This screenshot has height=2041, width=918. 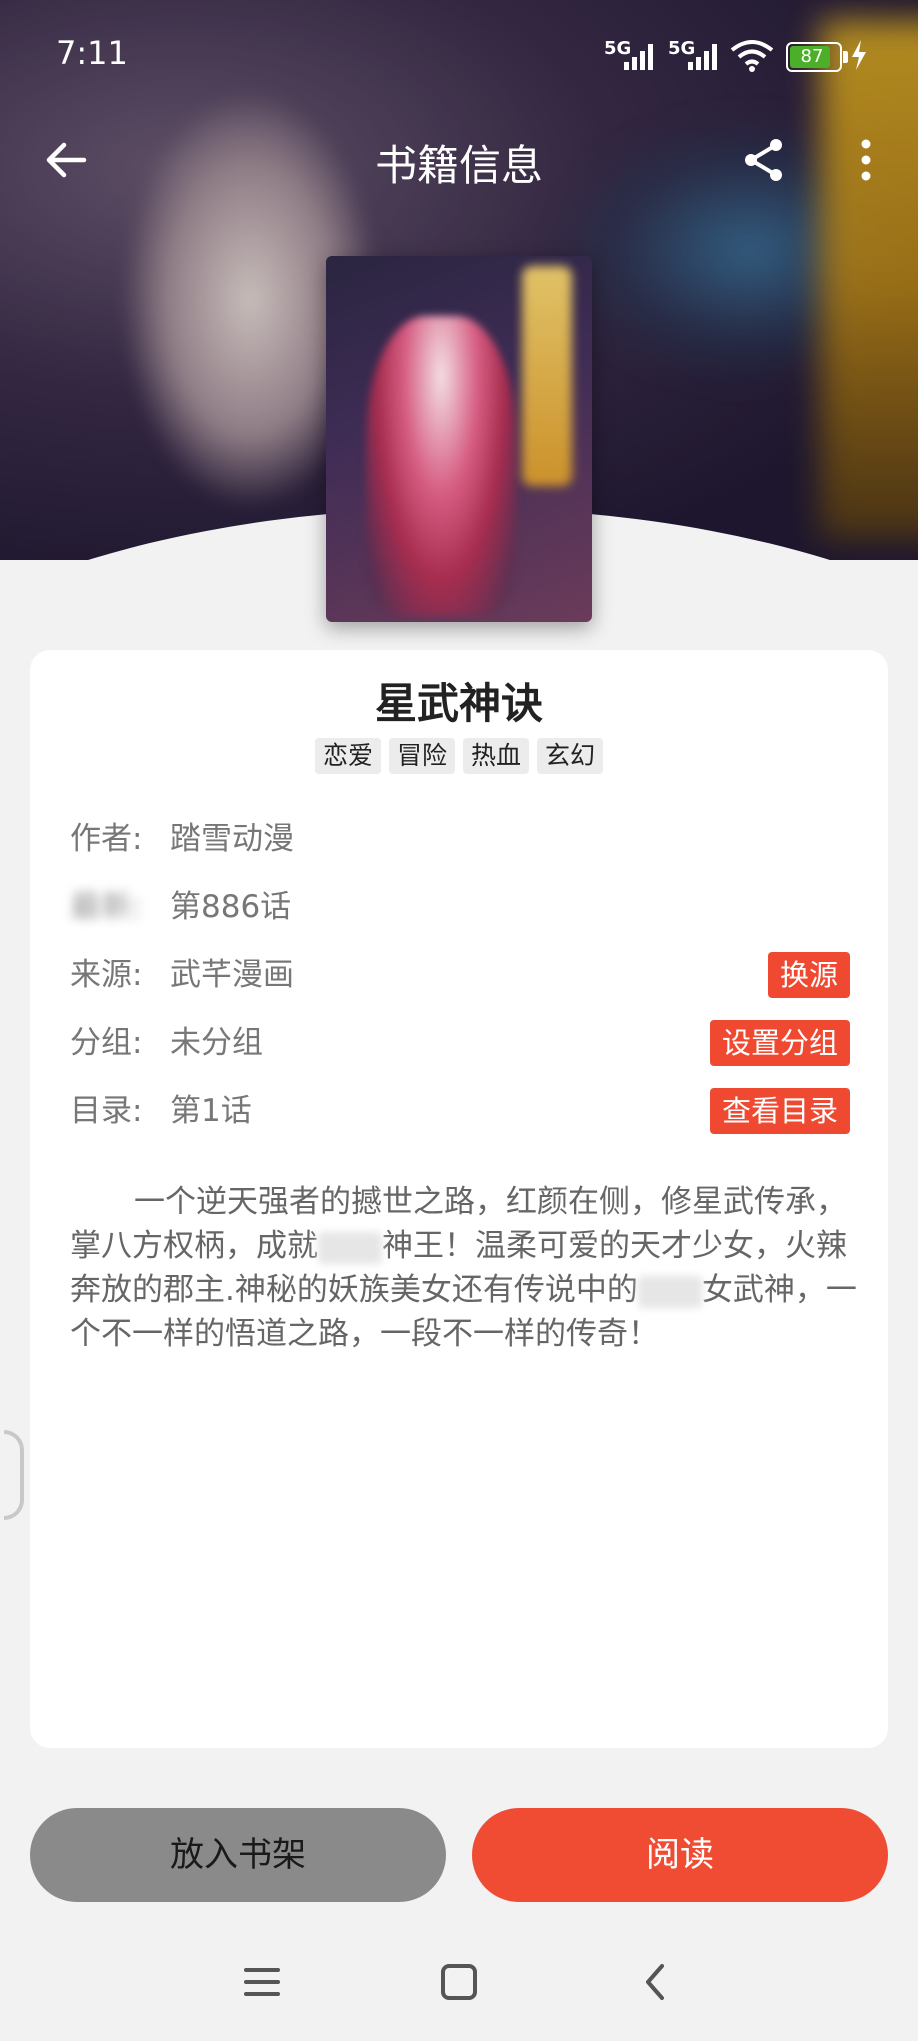 I want to click on author-value: 踏雪动漫, so click(x=232, y=839).